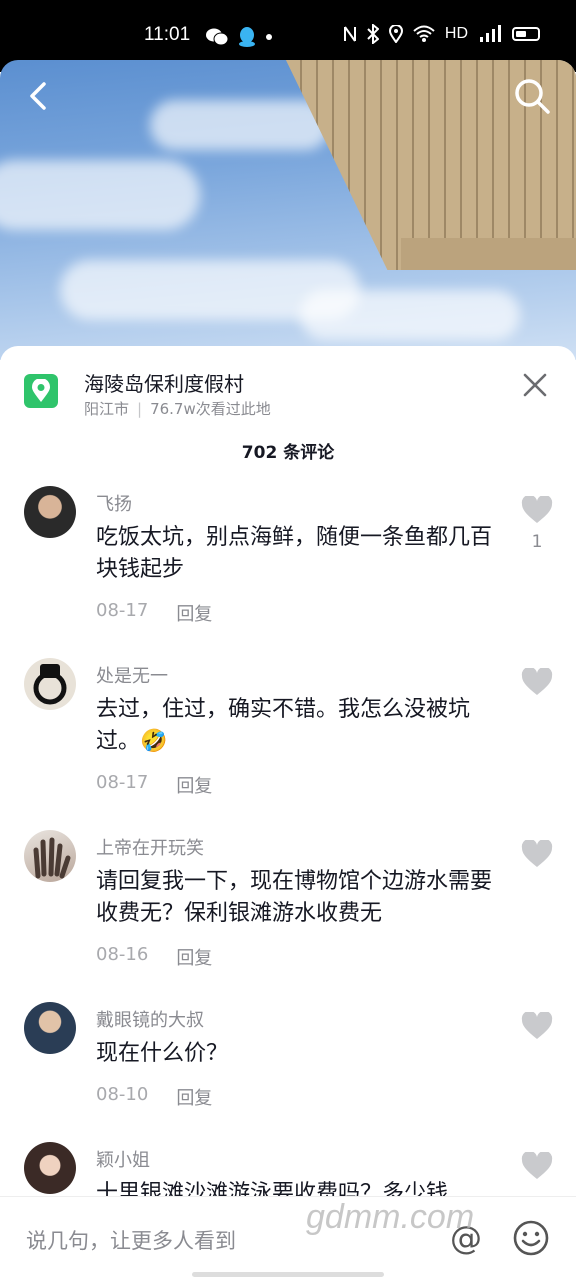  What do you see at coordinates (390, 1217) in the screenshot?
I see `watermark: gdmm.com` at bounding box center [390, 1217].